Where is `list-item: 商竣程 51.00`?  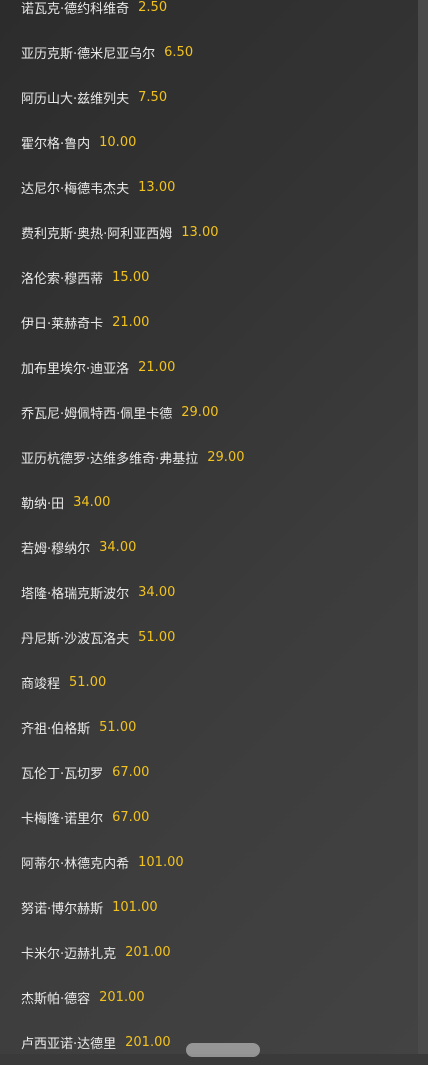
list-item: 商竣程 51.00 is located at coordinates (216, 682).